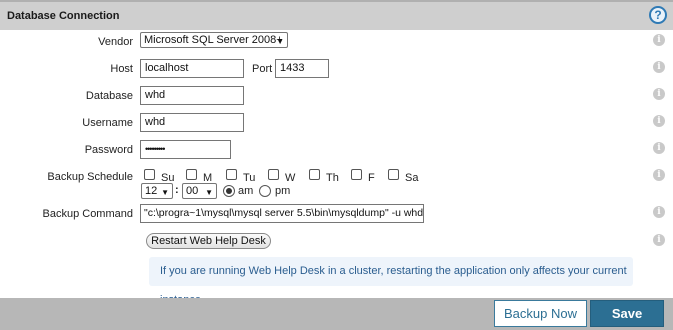  I want to click on day-checkbox-su, so click(149, 174).